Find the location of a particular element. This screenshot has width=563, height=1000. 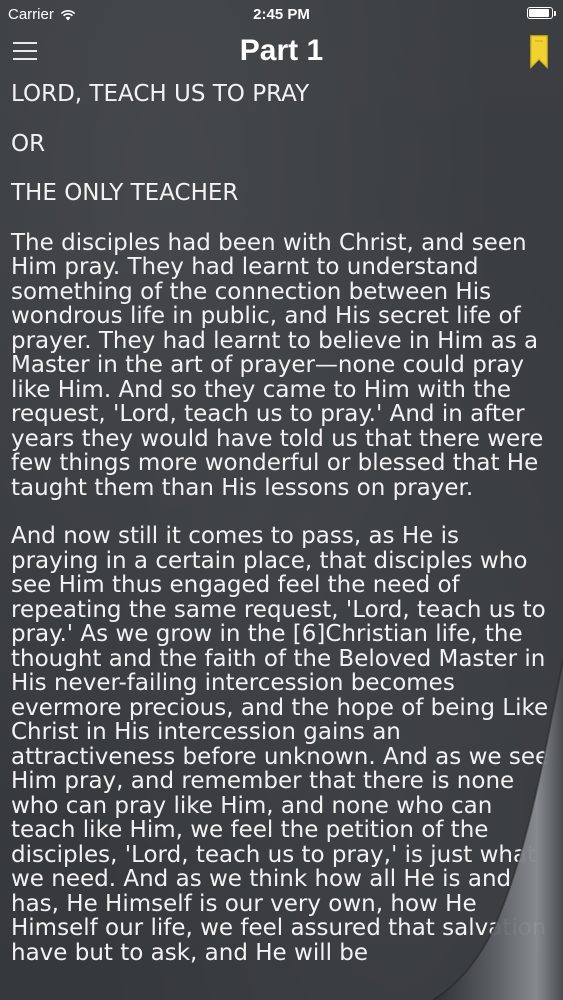

book-subtitle: THE ONLY TEACHER is located at coordinates (125, 193).